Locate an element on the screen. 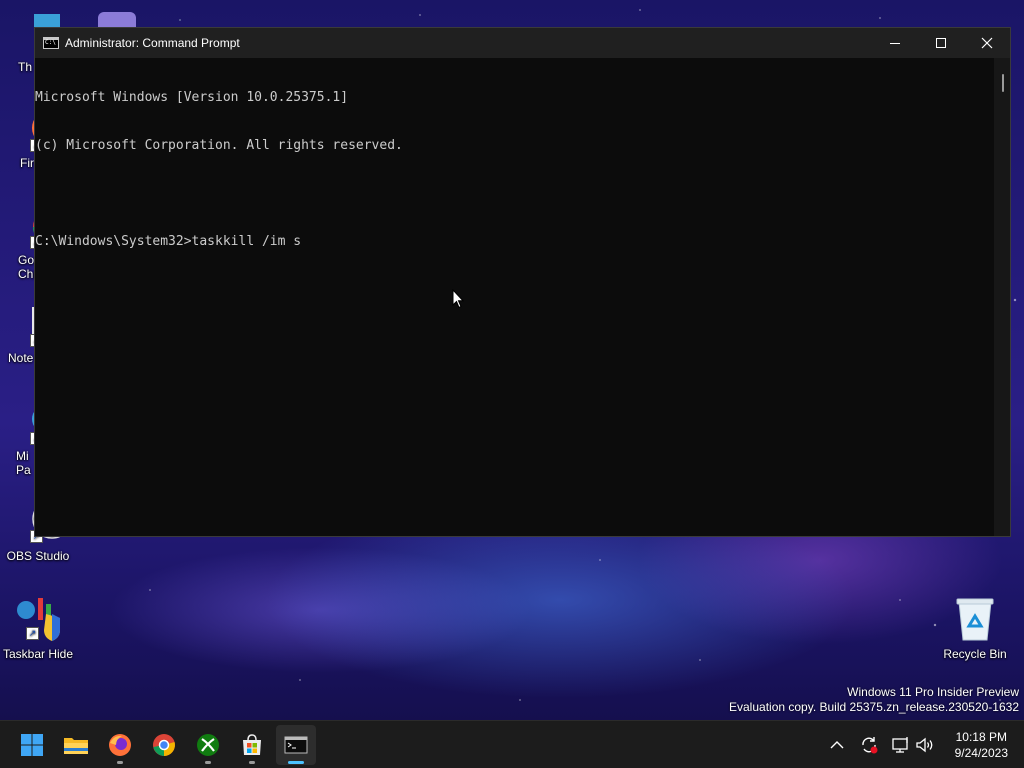 The width and height of the screenshot is (1024, 768). tray-network-button is located at coordinates (901, 745).